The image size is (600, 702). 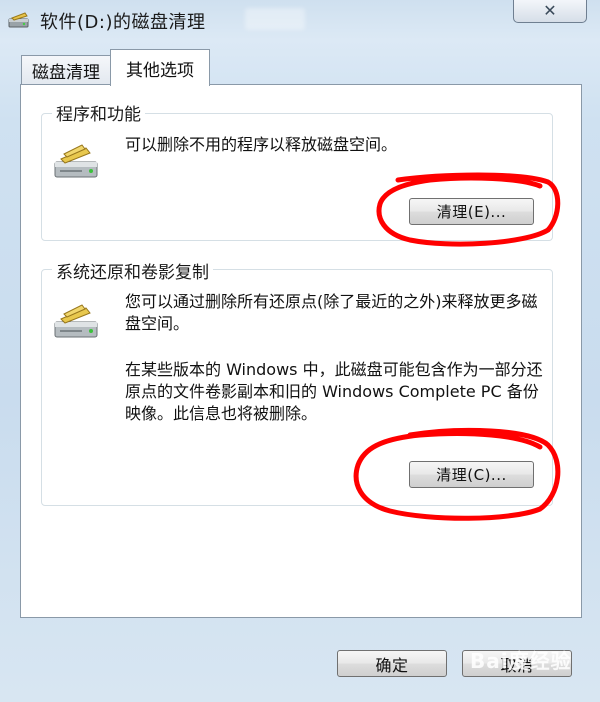 I want to click on disk-cleanup-icon, so click(x=18, y=20).